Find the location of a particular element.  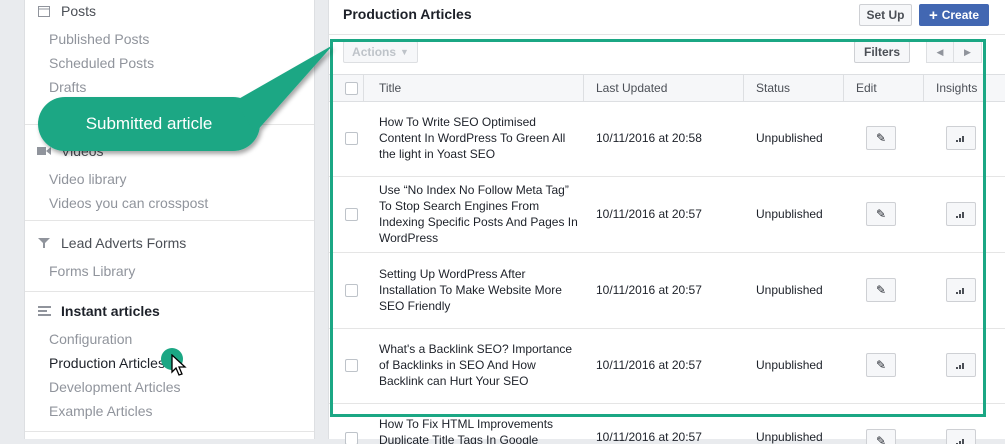

row-checkbox is located at coordinates (351, 438).